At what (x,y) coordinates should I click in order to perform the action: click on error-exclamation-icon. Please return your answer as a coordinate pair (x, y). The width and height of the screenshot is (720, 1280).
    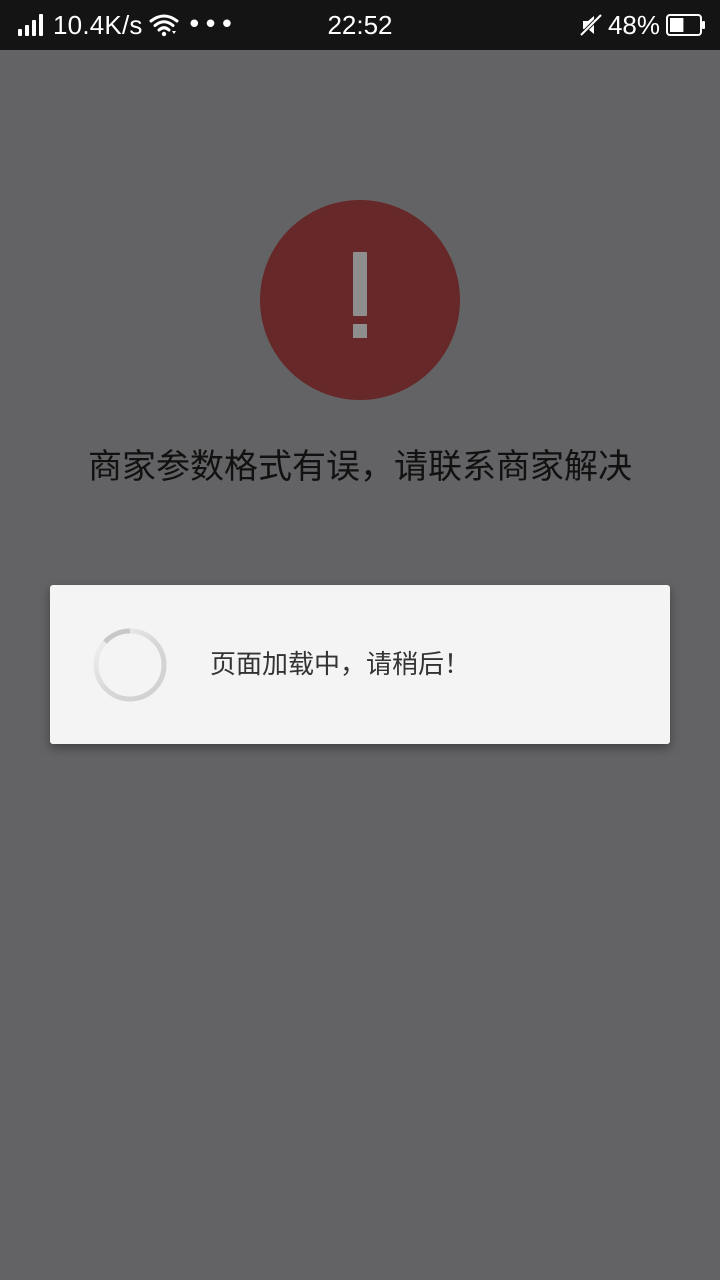
    Looking at the image, I should click on (360, 300).